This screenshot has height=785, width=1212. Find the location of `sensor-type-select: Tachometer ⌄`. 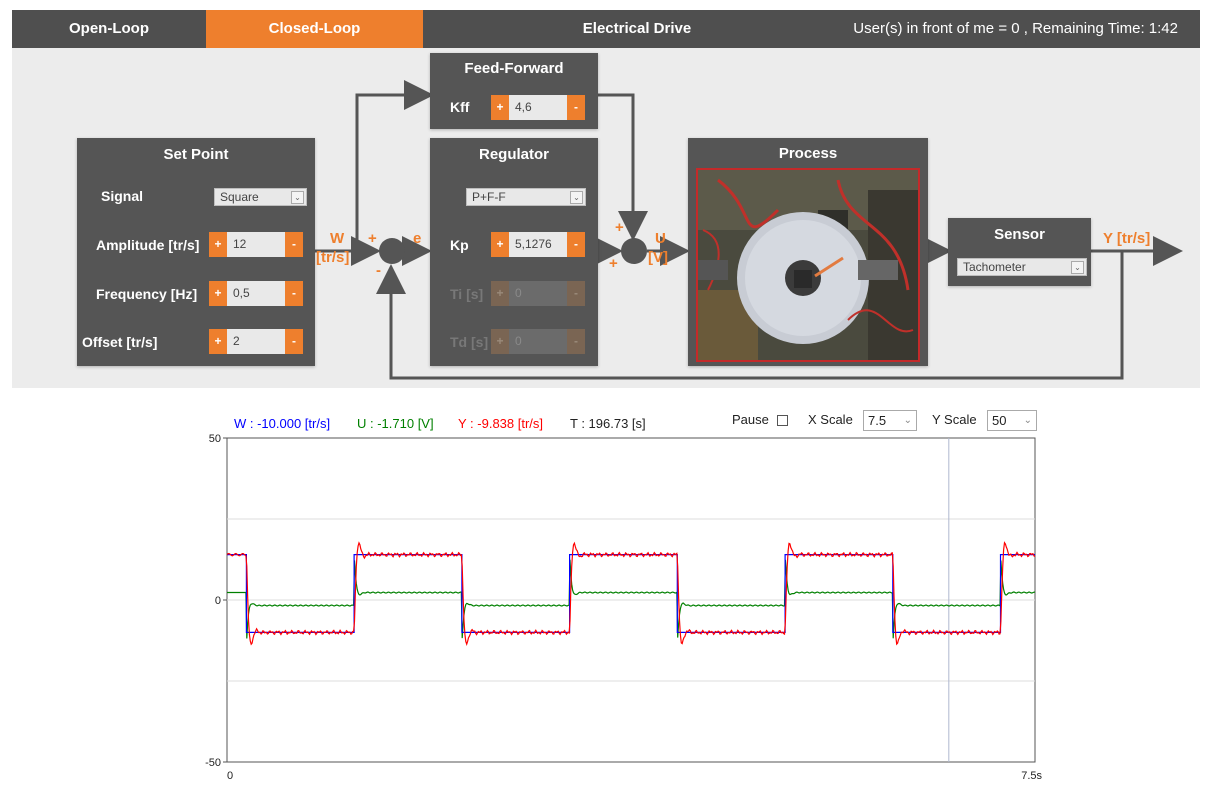

sensor-type-select: Tachometer ⌄ is located at coordinates (1022, 267).